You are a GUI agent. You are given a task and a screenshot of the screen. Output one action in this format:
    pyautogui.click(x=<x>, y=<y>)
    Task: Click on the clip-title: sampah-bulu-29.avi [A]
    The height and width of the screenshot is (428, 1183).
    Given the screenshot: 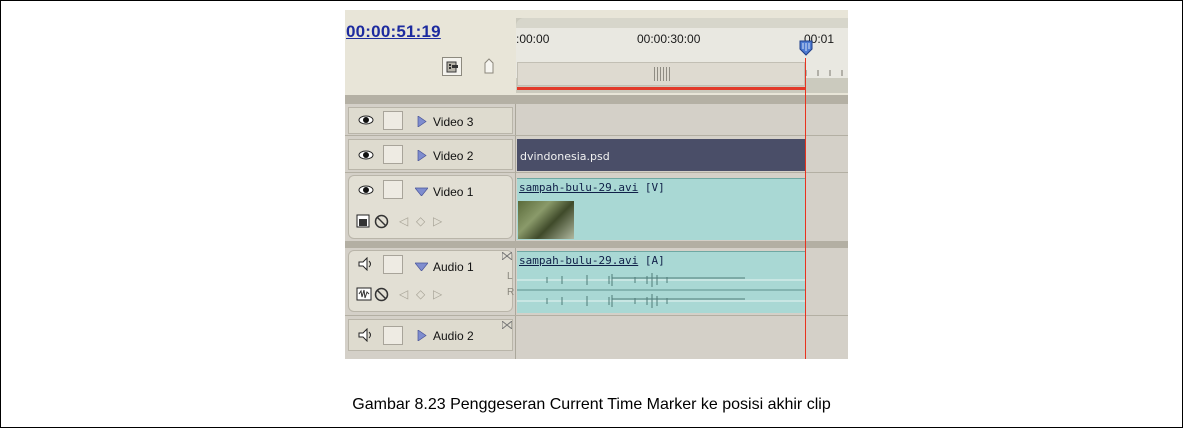 What is the action you would take?
    pyautogui.click(x=592, y=260)
    